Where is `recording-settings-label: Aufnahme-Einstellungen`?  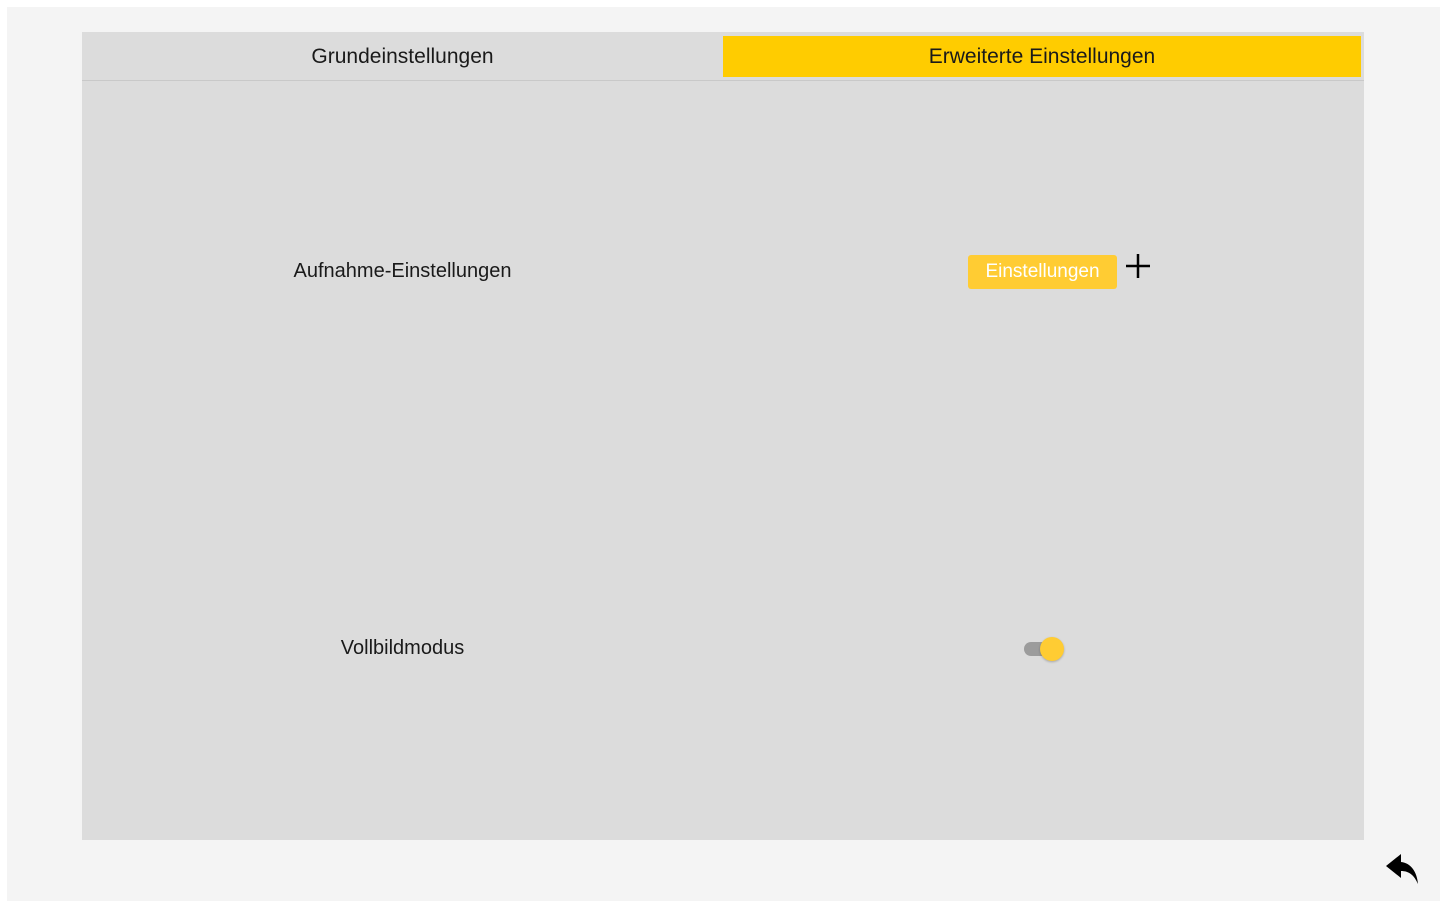
recording-settings-label: Aufnahme-Einstellungen is located at coordinates (402, 271).